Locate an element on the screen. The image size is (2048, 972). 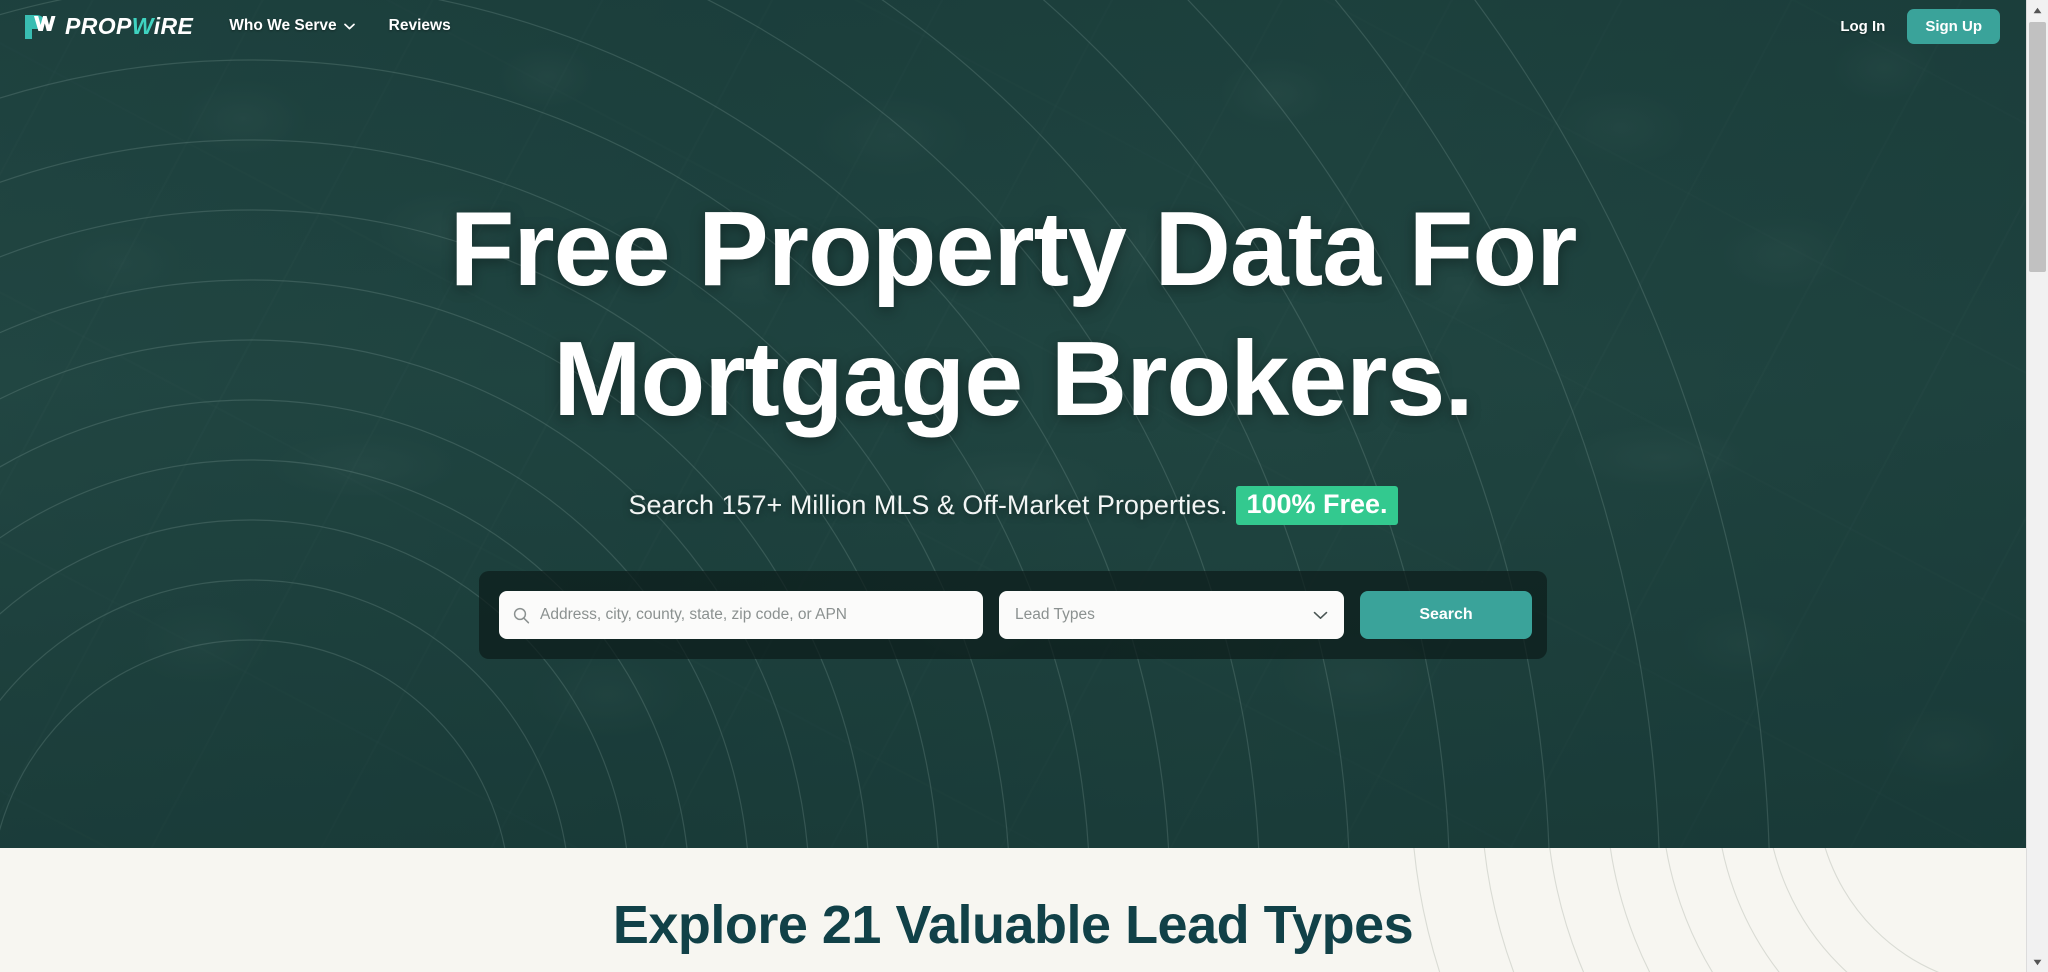
nav-item-who-we-serve: Who We Serve is located at coordinates (292, 26).